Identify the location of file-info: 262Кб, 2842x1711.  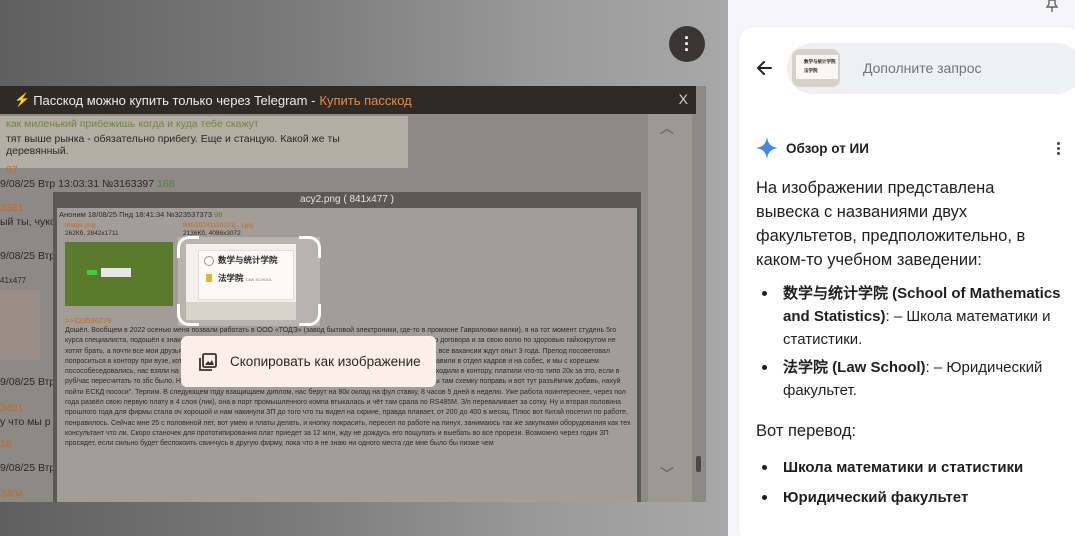
(92, 233).